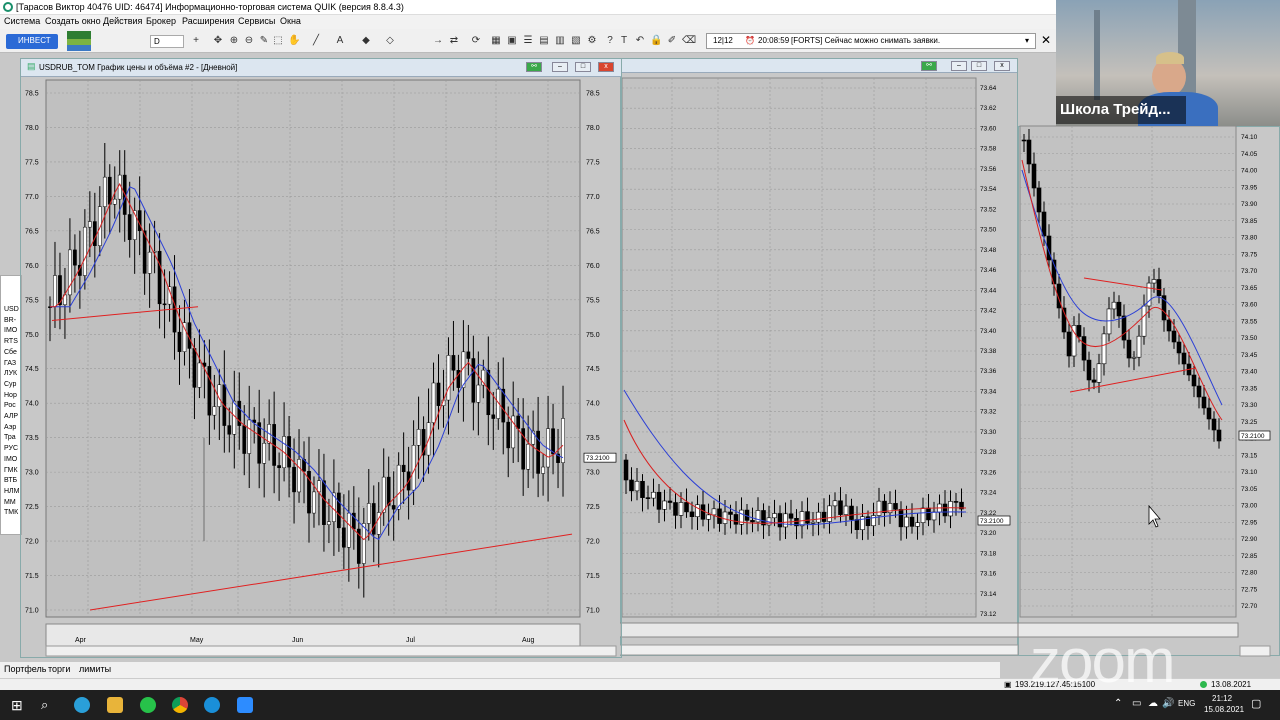  I want to click on chrome-icon, so click(180, 705).